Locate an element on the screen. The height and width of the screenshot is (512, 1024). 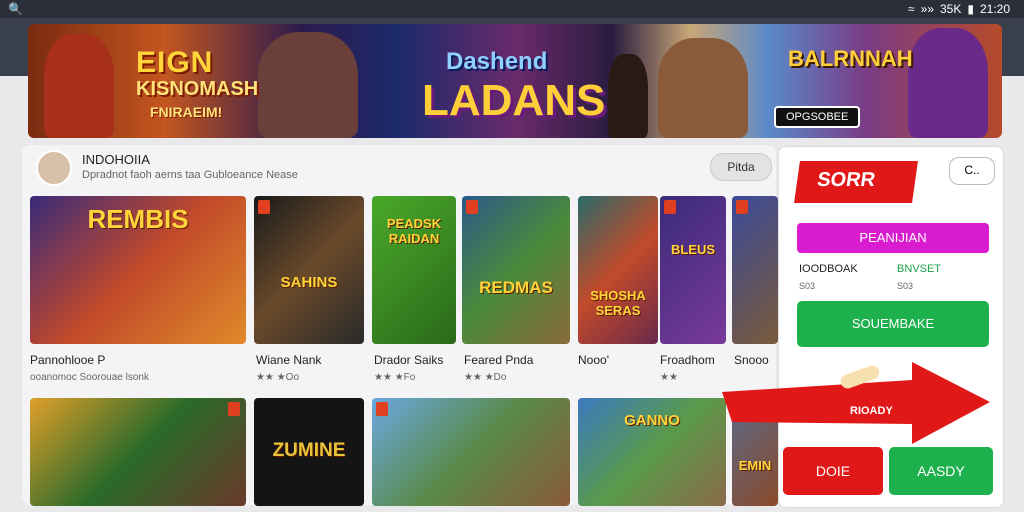
done-button: DOIE is located at coordinates (833, 471).